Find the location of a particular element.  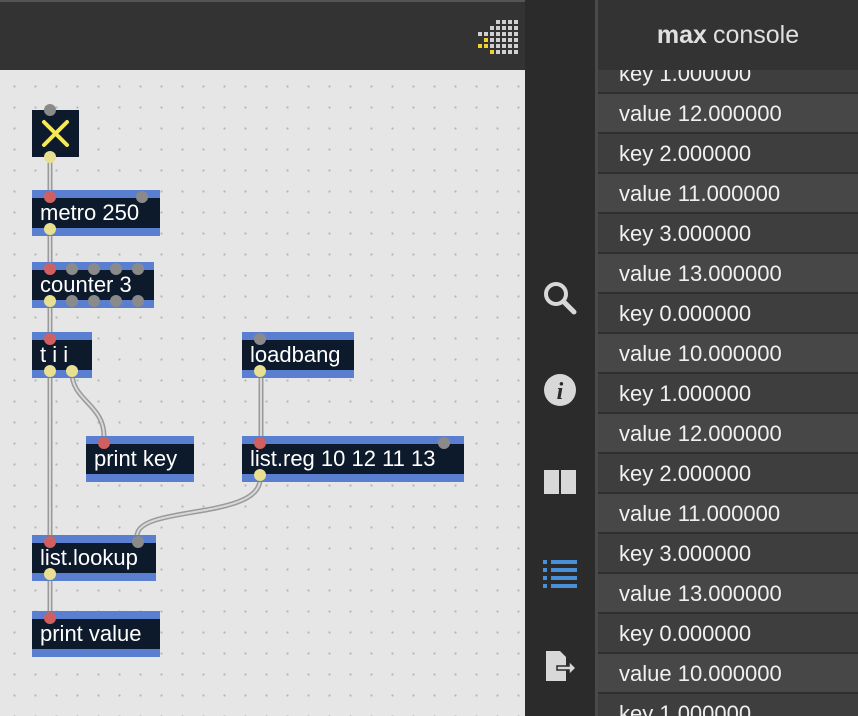

object-label: counter 3 is located at coordinates (86, 284).